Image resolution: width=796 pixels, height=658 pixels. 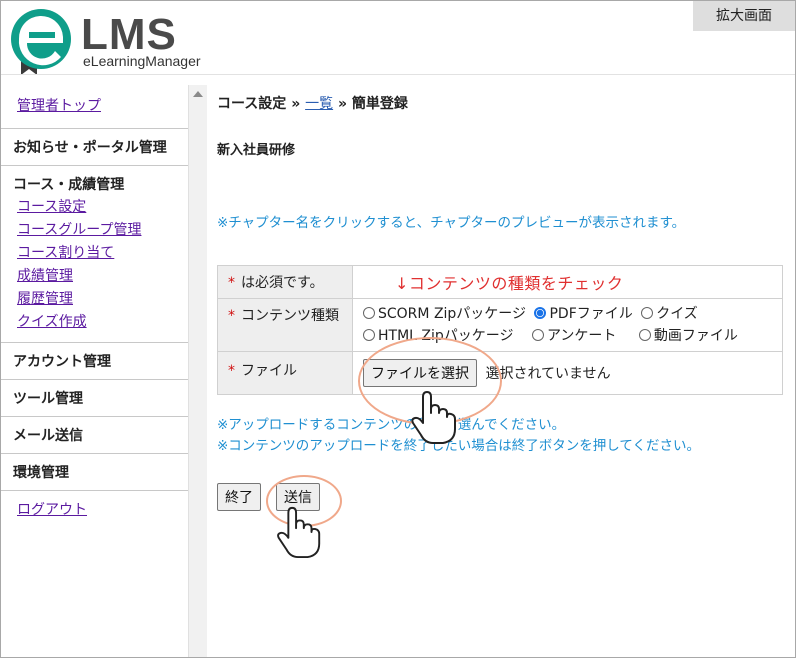 What do you see at coordinates (282, 283) in the screenshot?
I see `required-note: は必須です。` at bounding box center [282, 283].